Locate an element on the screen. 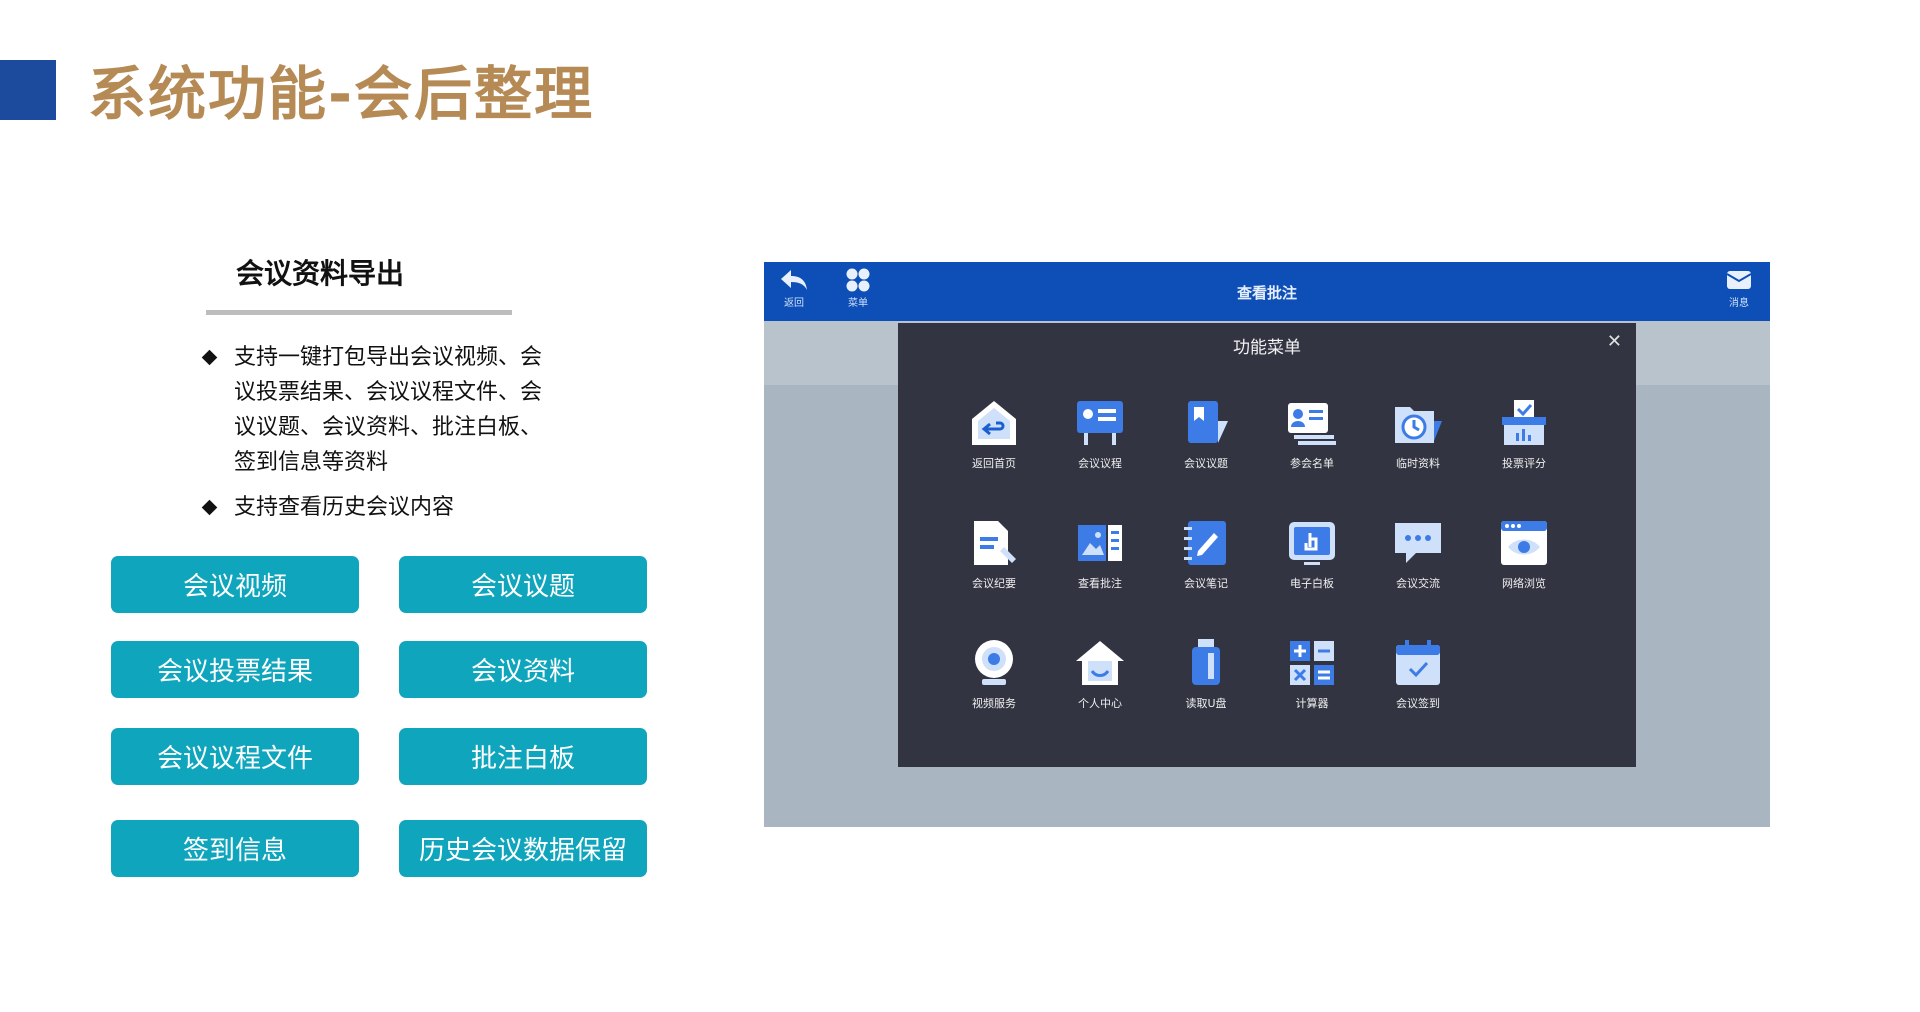  slide-title: 系统功能-会后整理 is located at coordinates (341, 94).